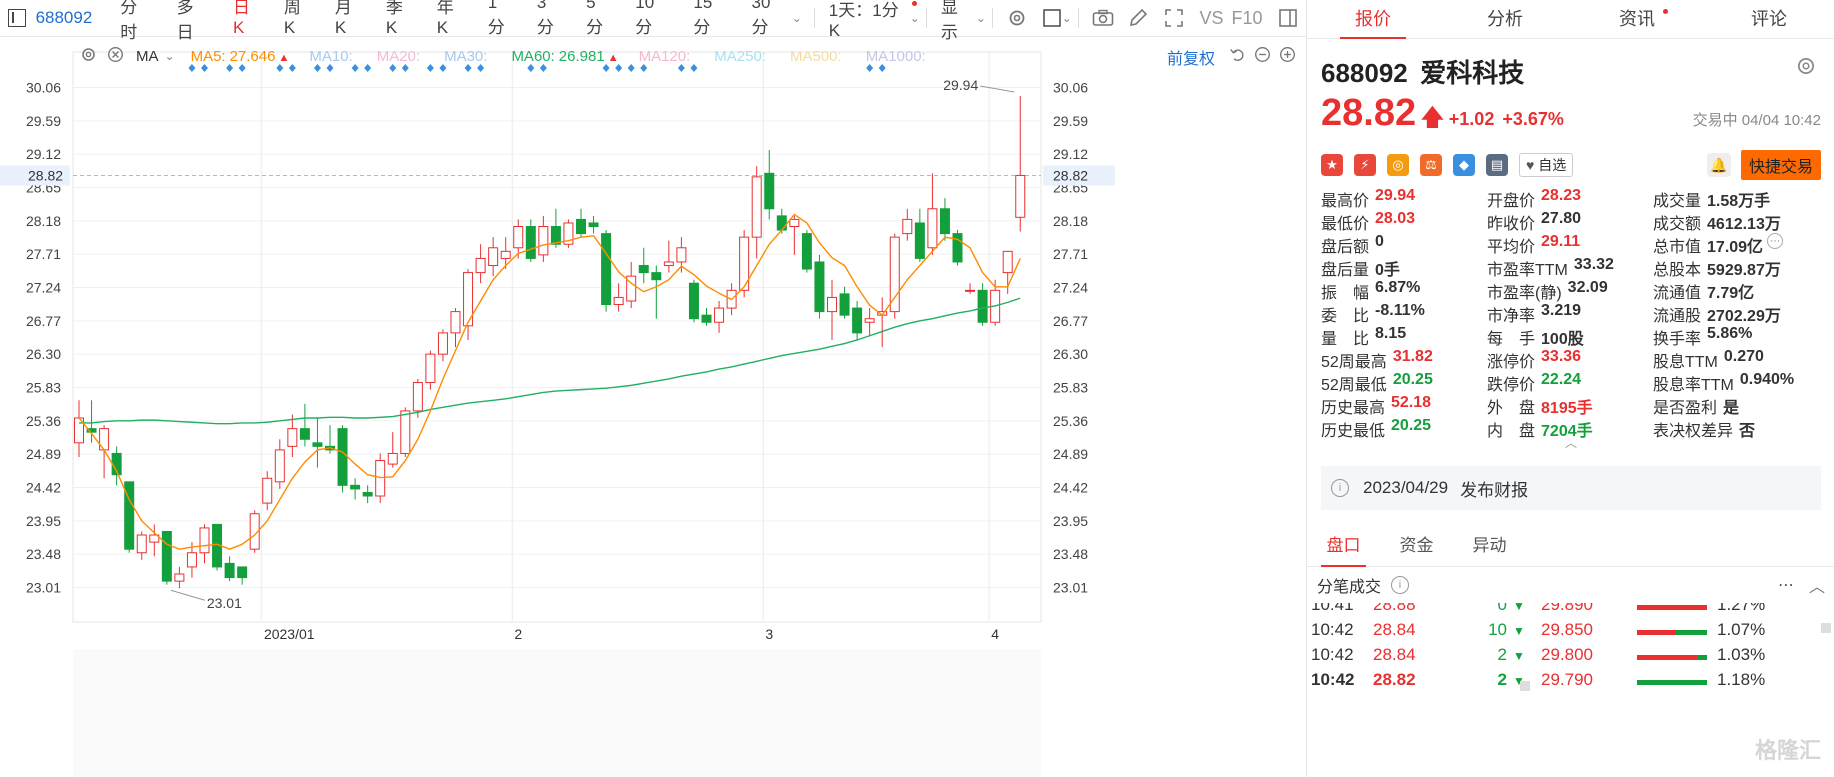 Image resolution: width=1834 pixels, height=777 pixels. Describe the element at coordinates (1400, 585) in the screenshot. I see `info-icon: i` at that location.